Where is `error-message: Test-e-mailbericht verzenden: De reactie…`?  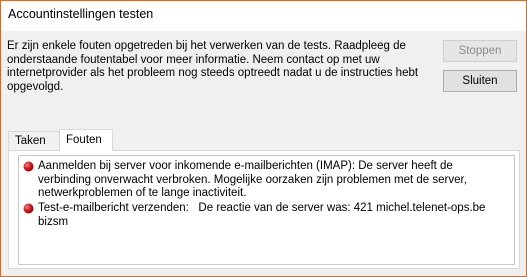 error-message: Test-e-mailbericht verzenden: De reactie… is located at coordinates (263, 215).